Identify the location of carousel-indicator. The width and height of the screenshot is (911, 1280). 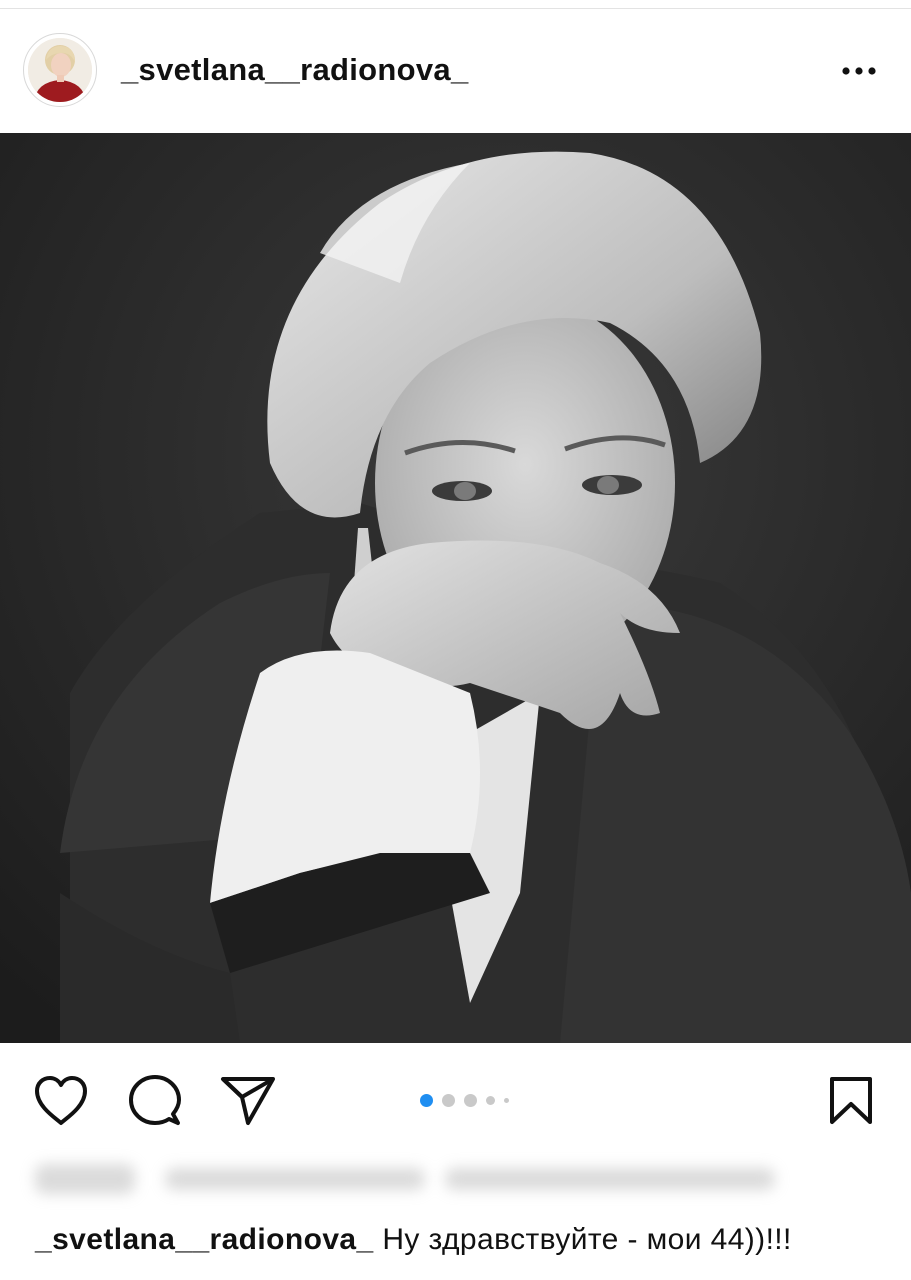
(464, 1100).